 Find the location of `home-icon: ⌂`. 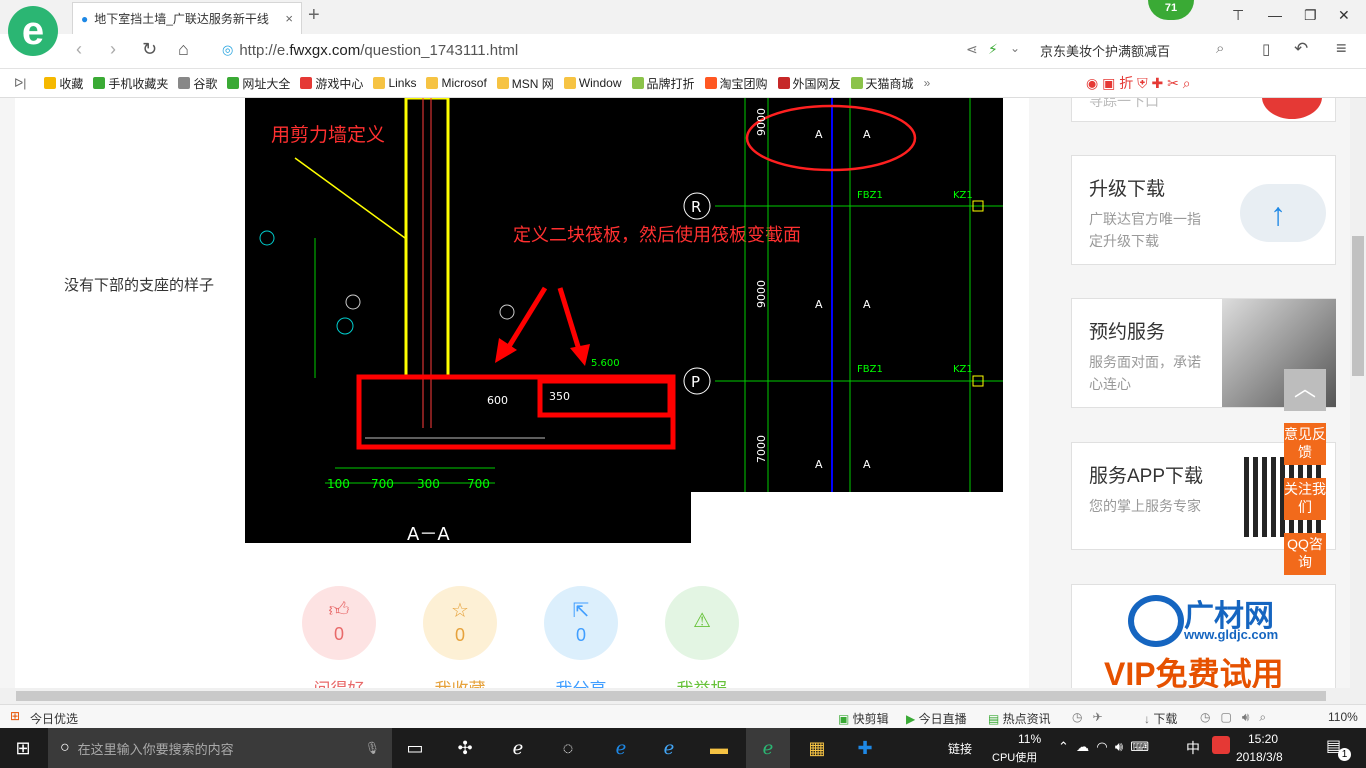

home-icon: ⌂ is located at coordinates (183, 49).